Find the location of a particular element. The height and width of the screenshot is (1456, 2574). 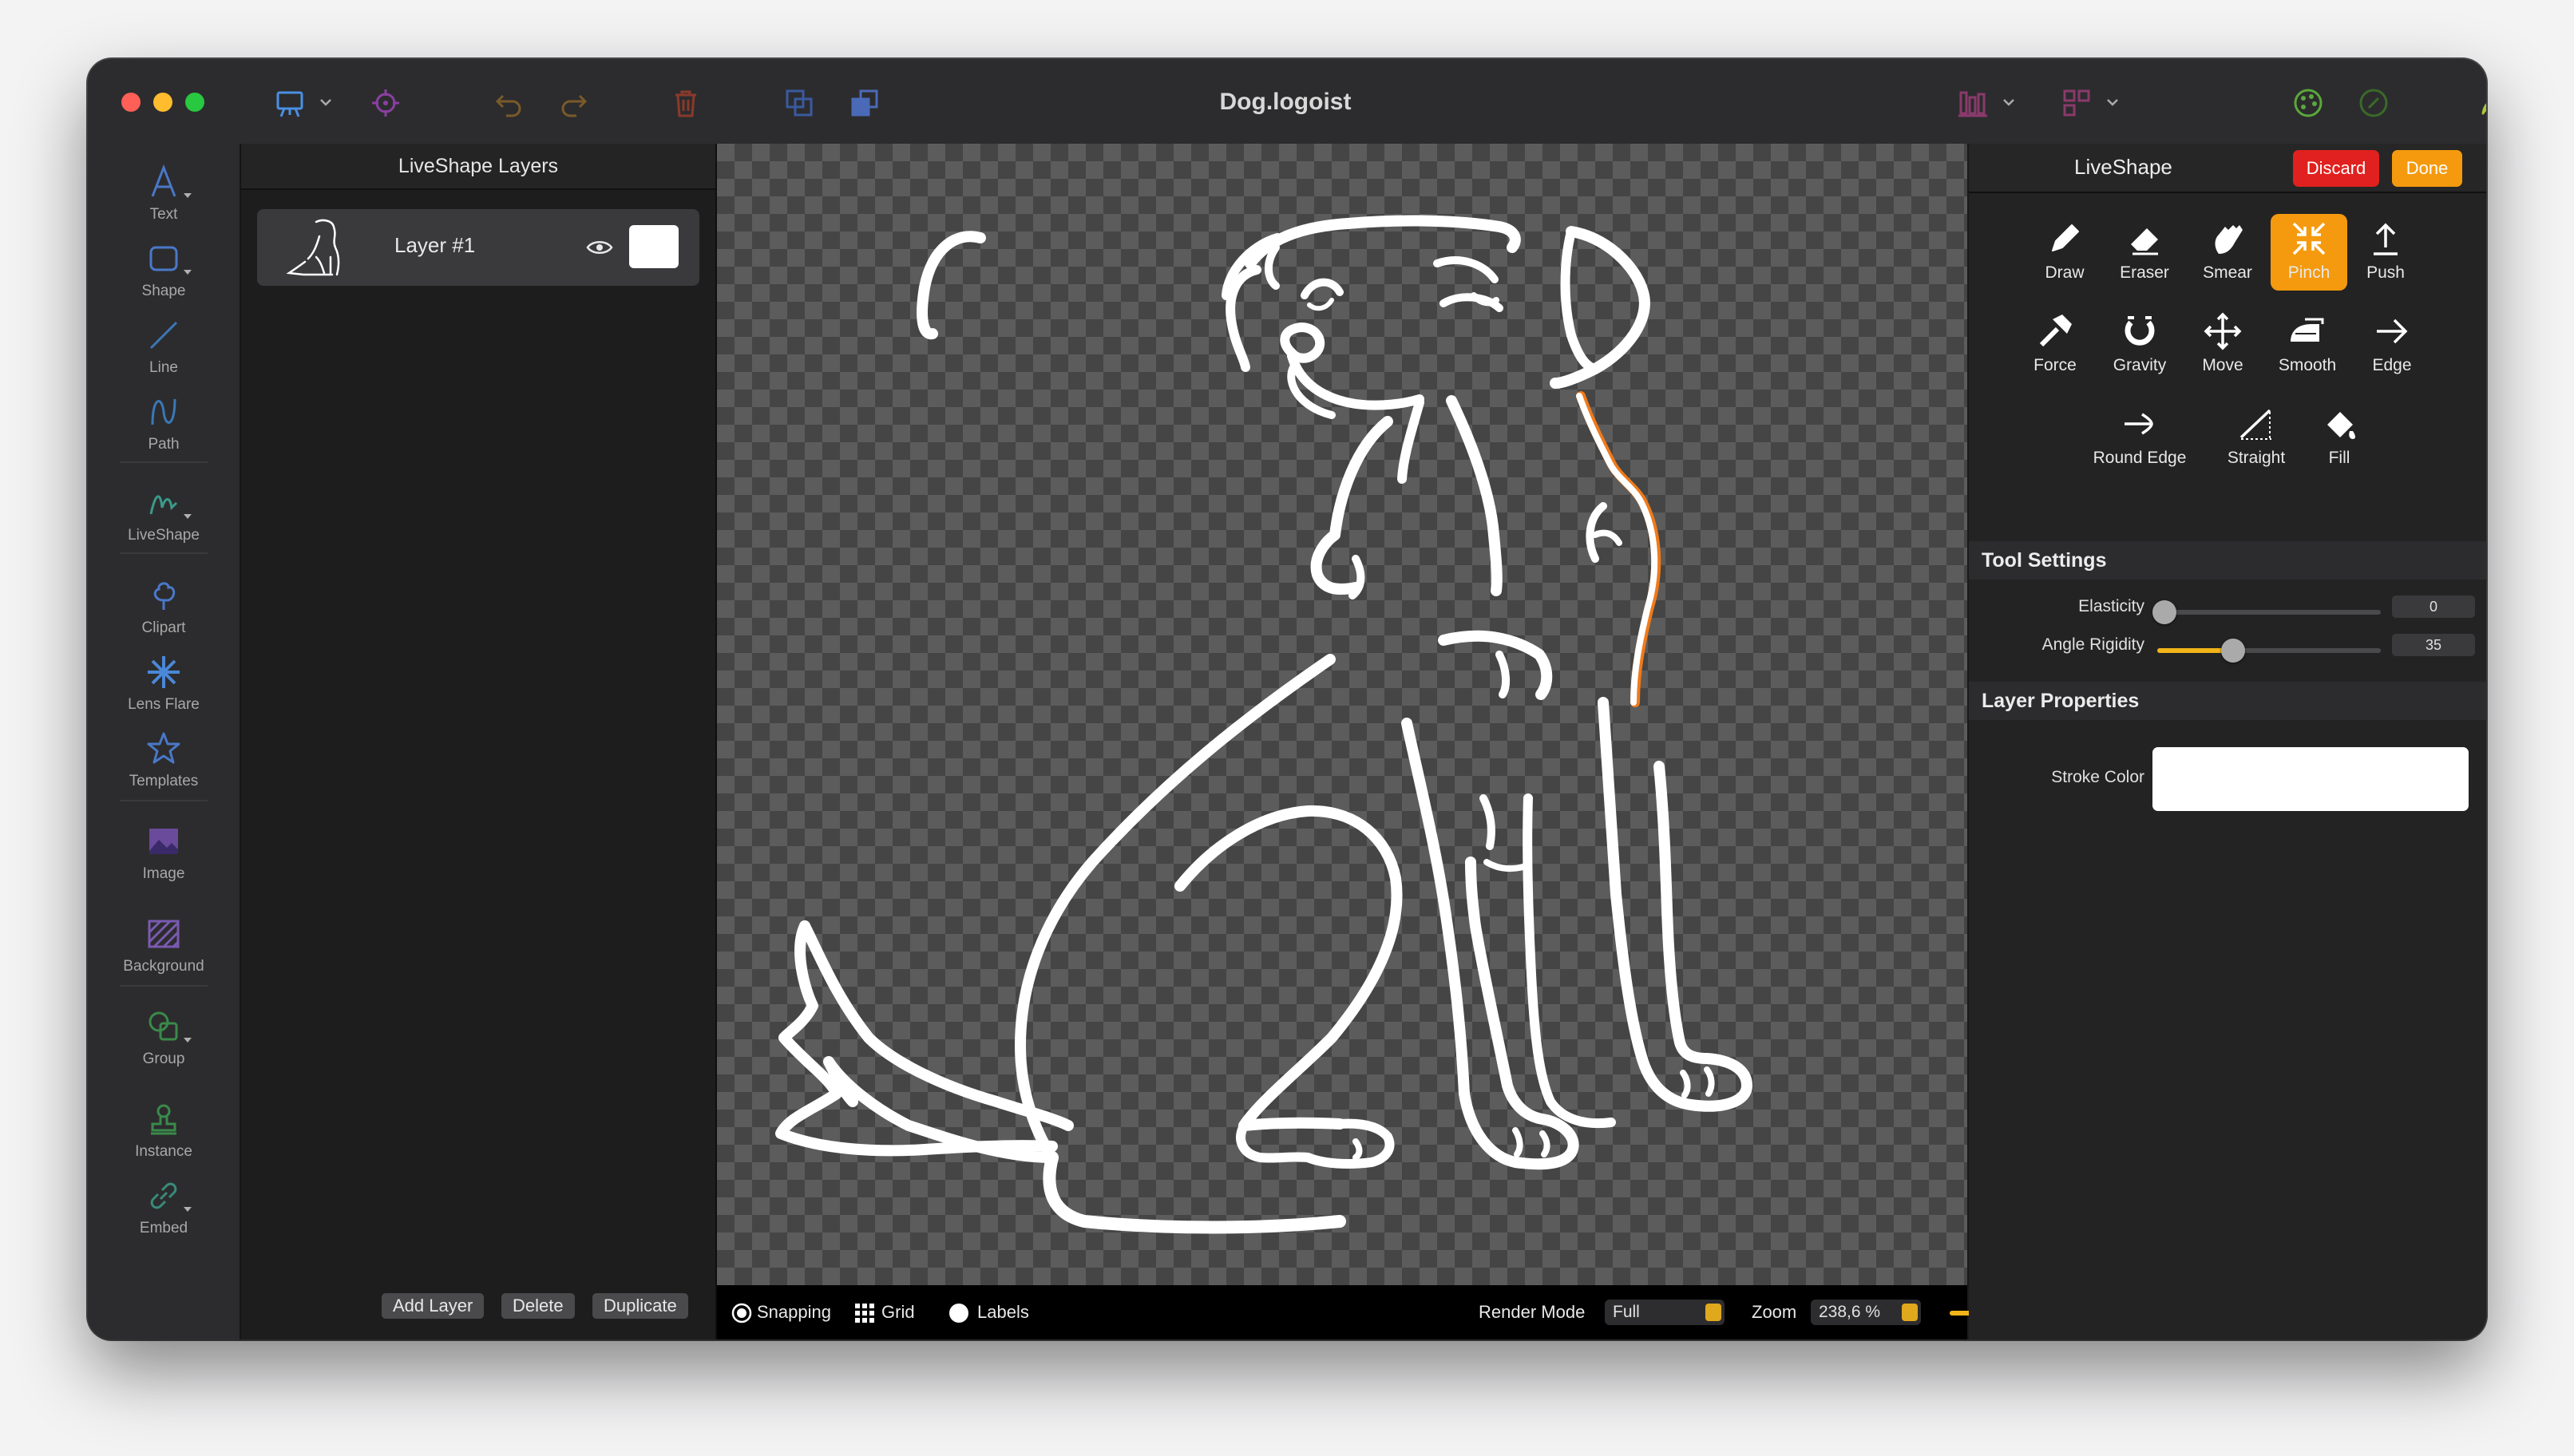

tool-lens-flare: Lens Flare is located at coordinates (164, 684).